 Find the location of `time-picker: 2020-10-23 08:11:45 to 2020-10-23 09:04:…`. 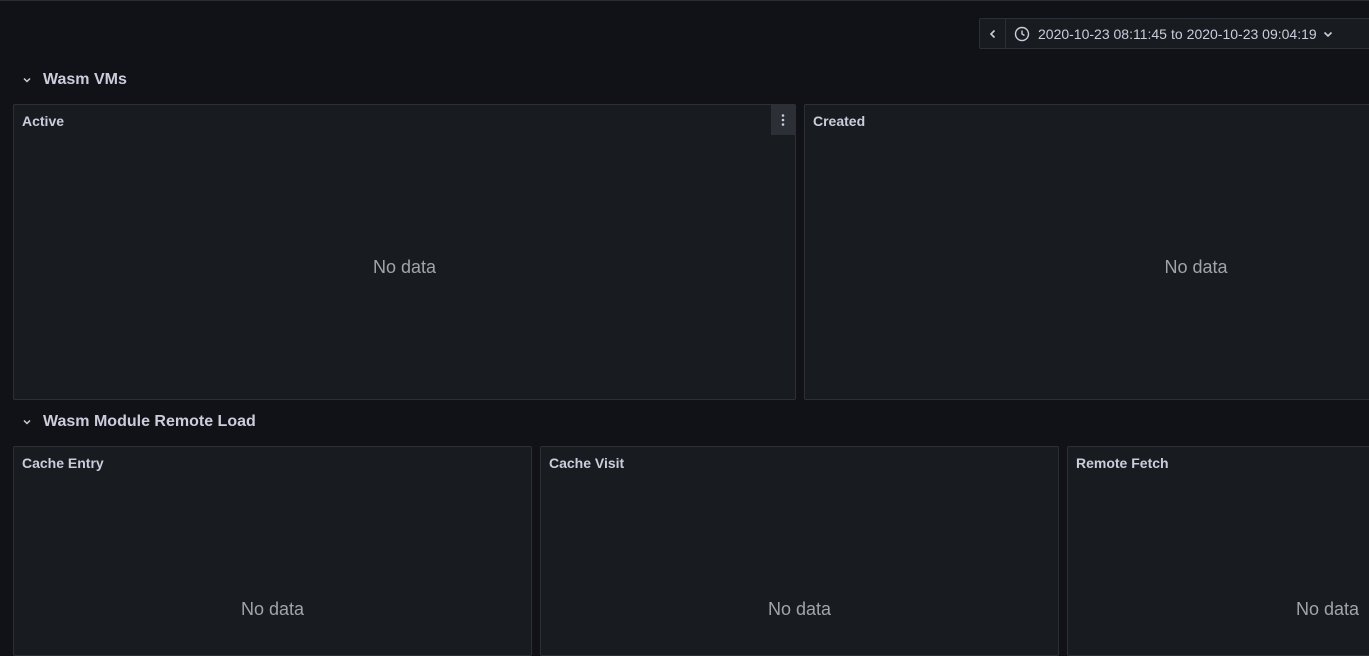

time-picker: 2020-10-23 08:11:45 to 2020-10-23 09:04:… is located at coordinates (1174, 33).